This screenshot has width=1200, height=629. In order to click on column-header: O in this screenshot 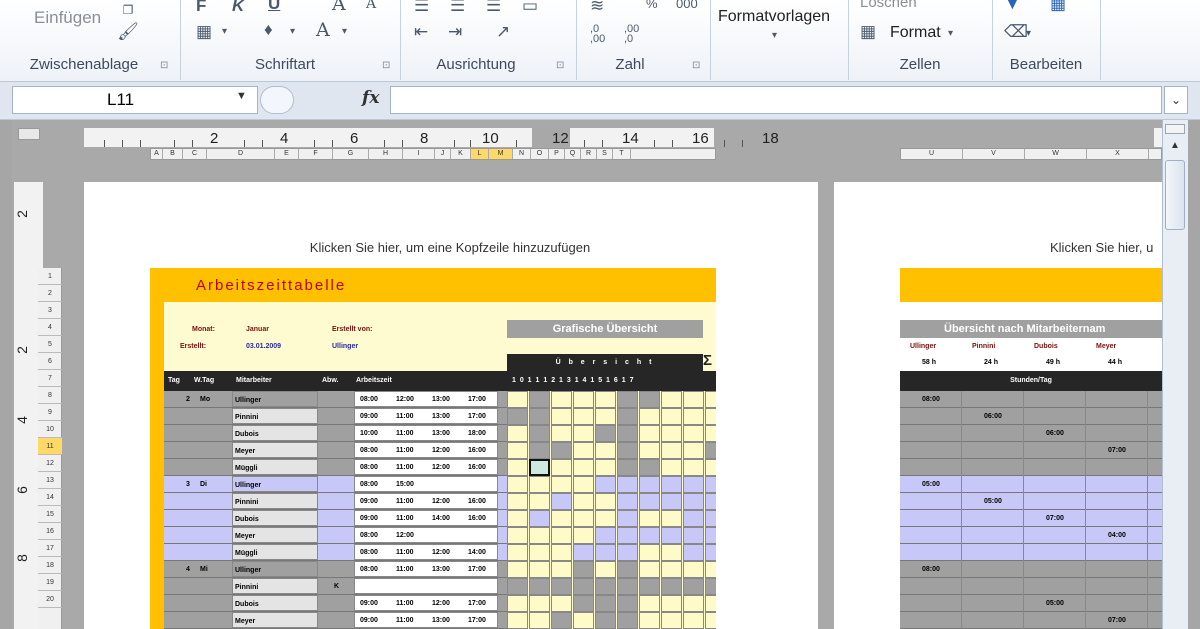, I will do `click(540, 154)`.